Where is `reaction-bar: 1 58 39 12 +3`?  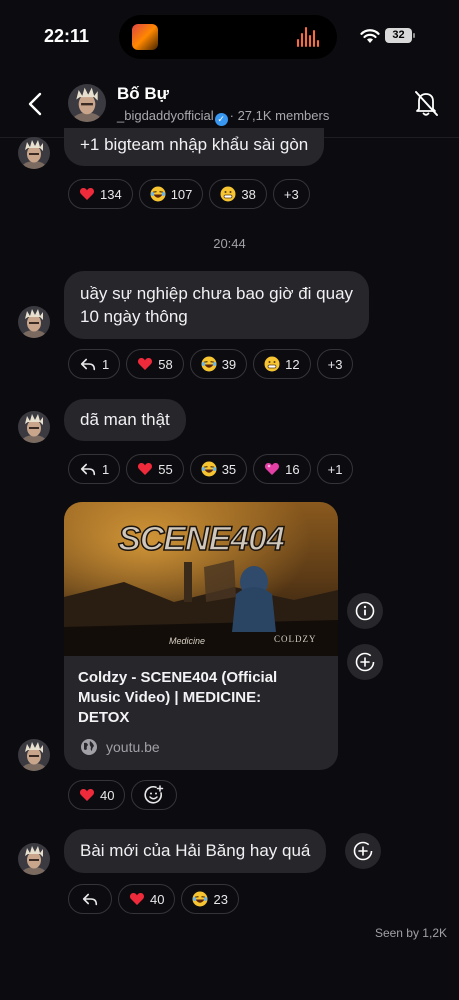
reaction-bar: 1 58 39 12 +3 is located at coordinates (211, 364).